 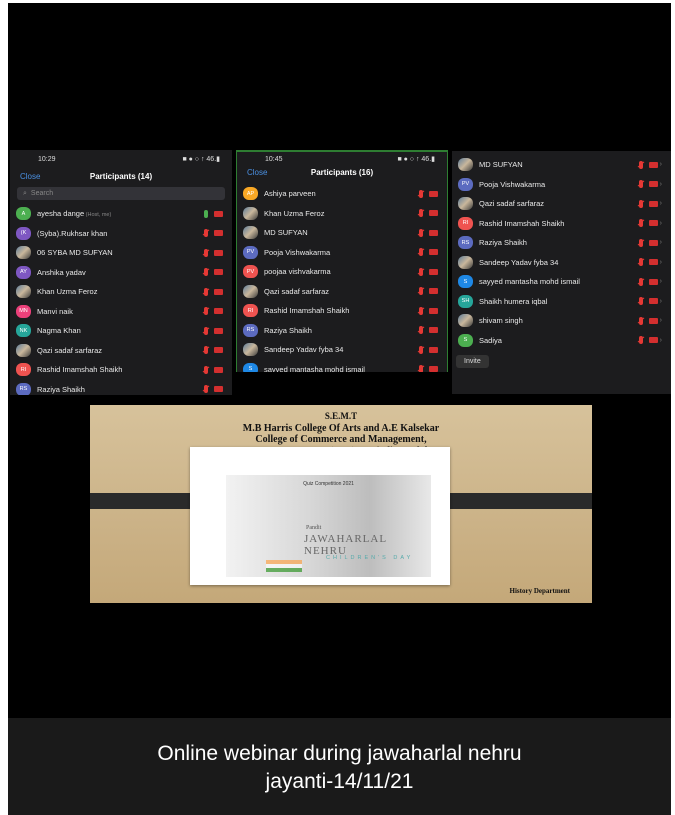 What do you see at coordinates (121, 331) in the screenshot?
I see `participant-row: NK Nagma Khan` at bounding box center [121, 331].